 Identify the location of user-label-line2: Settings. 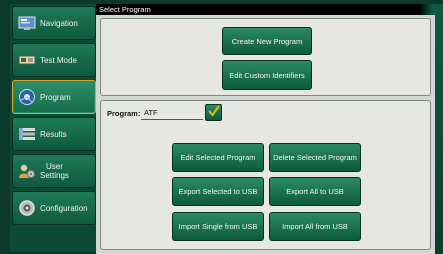
(54, 175).